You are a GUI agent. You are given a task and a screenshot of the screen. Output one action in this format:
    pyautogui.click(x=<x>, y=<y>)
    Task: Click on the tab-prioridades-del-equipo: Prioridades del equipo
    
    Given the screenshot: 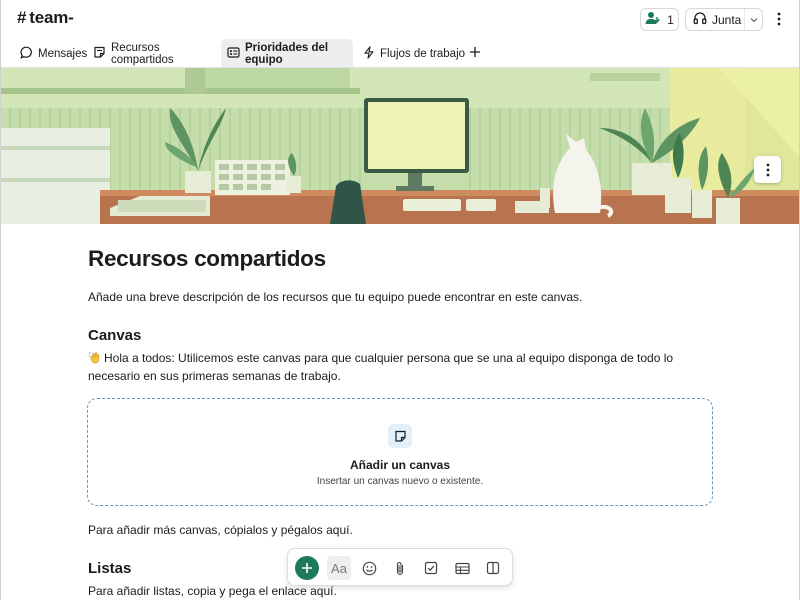 What is the action you would take?
    pyautogui.click(x=287, y=53)
    